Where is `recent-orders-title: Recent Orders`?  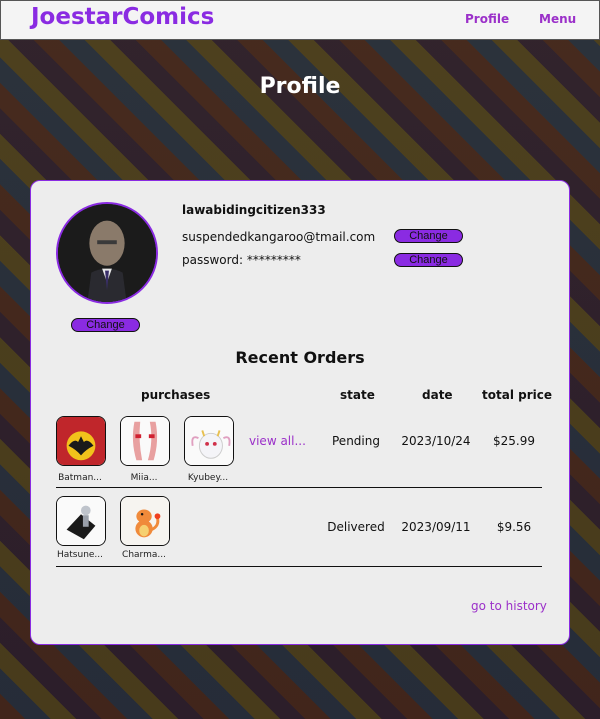 recent-orders-title: Recent Orders is located at coordinates (300, 357).